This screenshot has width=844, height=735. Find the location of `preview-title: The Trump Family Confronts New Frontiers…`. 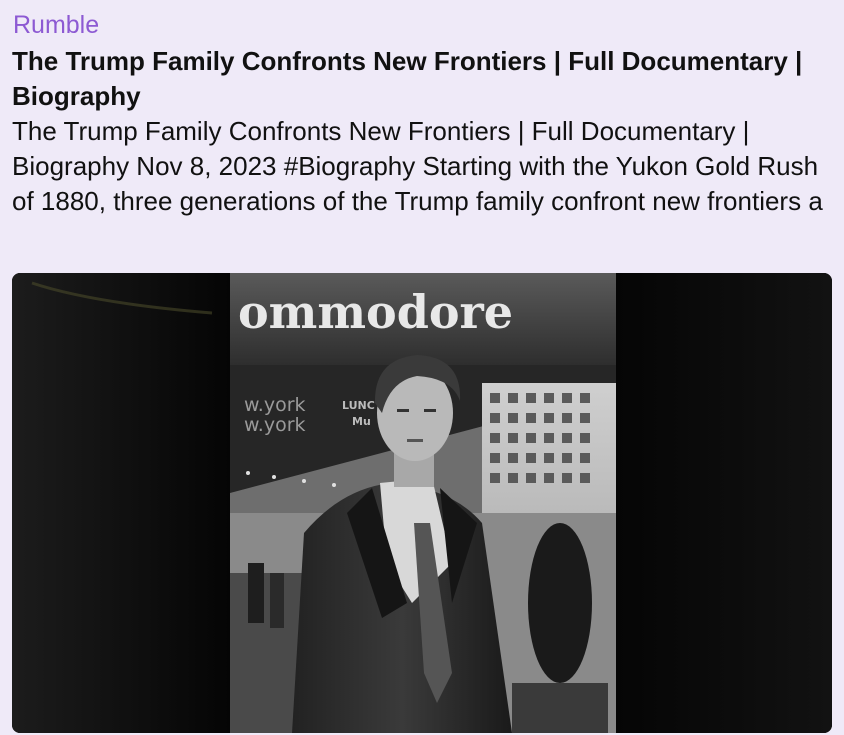

preview-title: The Trump Family Confronts New Frontiers… is located at coordinates (417, 79).